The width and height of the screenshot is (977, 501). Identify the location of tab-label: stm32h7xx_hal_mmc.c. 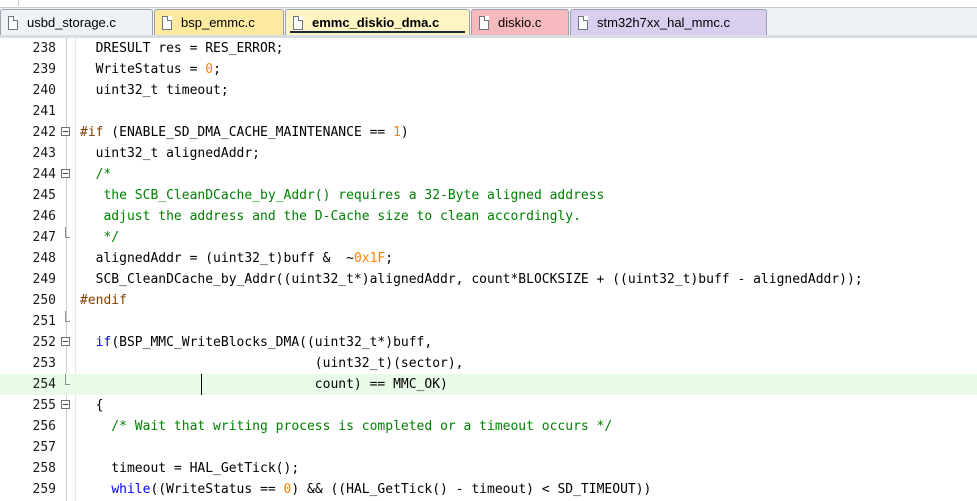
(663, 22).